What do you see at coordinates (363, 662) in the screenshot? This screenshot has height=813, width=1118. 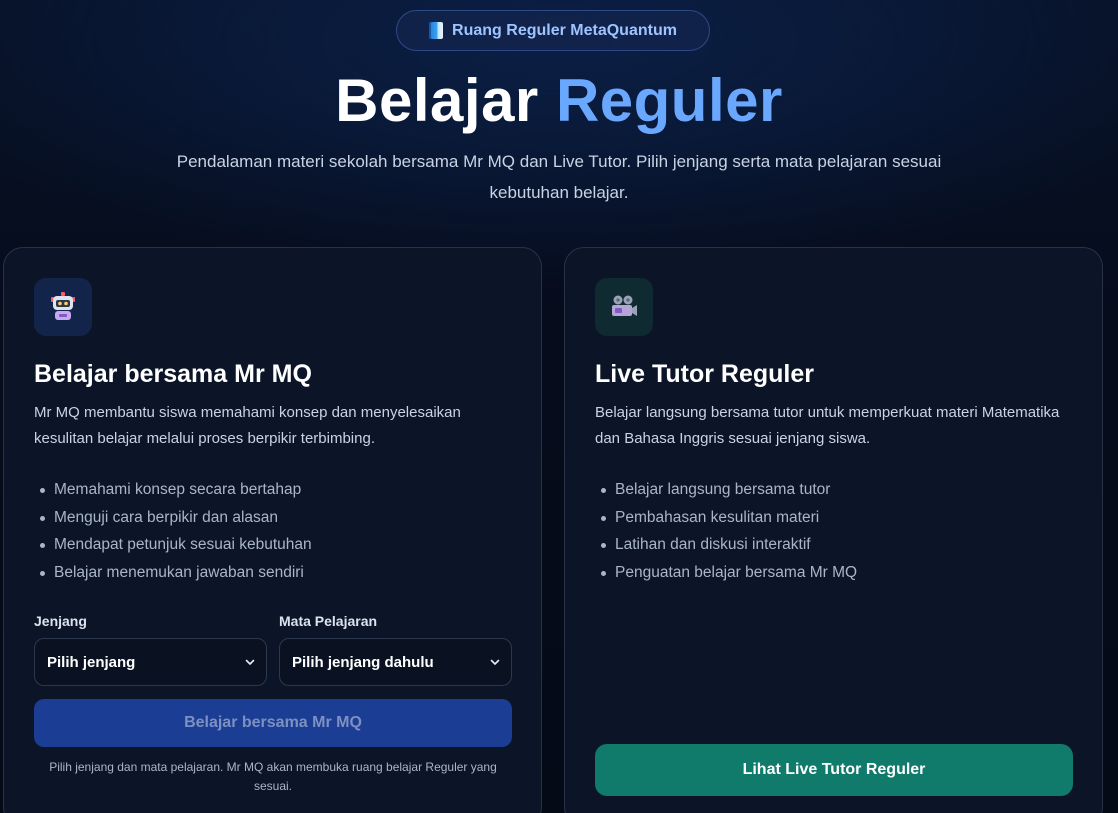 I see `mapel-select-value: Pilih jenjang dahulu` at bounding box center [363, 662].